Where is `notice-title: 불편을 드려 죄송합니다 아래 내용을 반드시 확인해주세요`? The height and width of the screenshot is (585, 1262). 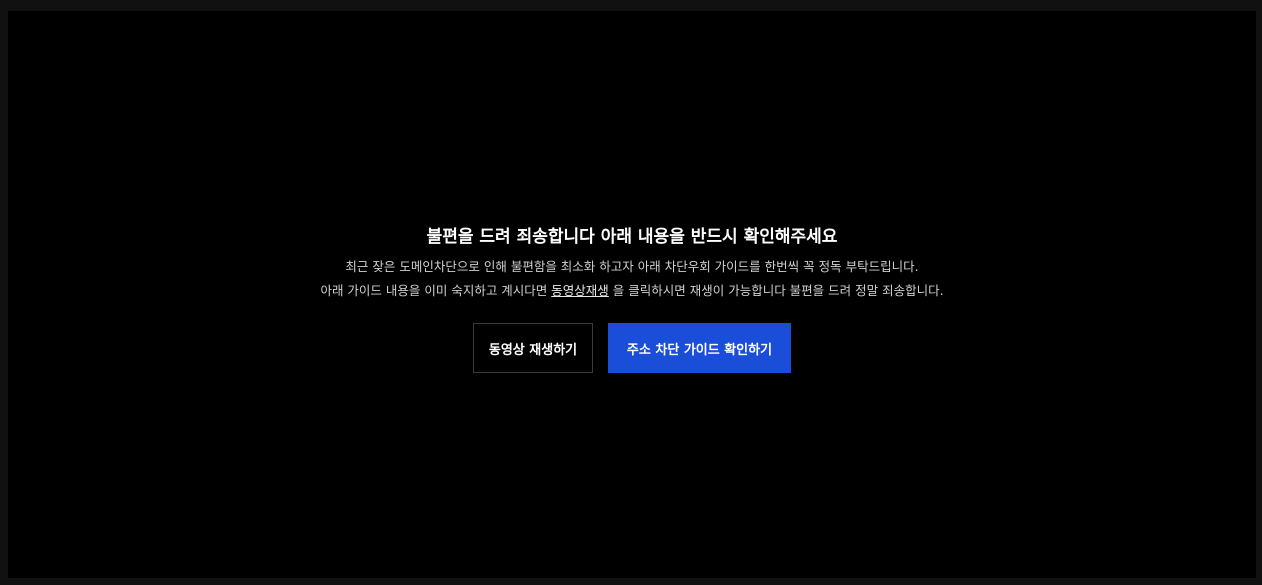 notice-title: 불편을 드려 죄송합니다 아래 내용을 반드시 확인해주세요 is located at coordinates (632, 237).